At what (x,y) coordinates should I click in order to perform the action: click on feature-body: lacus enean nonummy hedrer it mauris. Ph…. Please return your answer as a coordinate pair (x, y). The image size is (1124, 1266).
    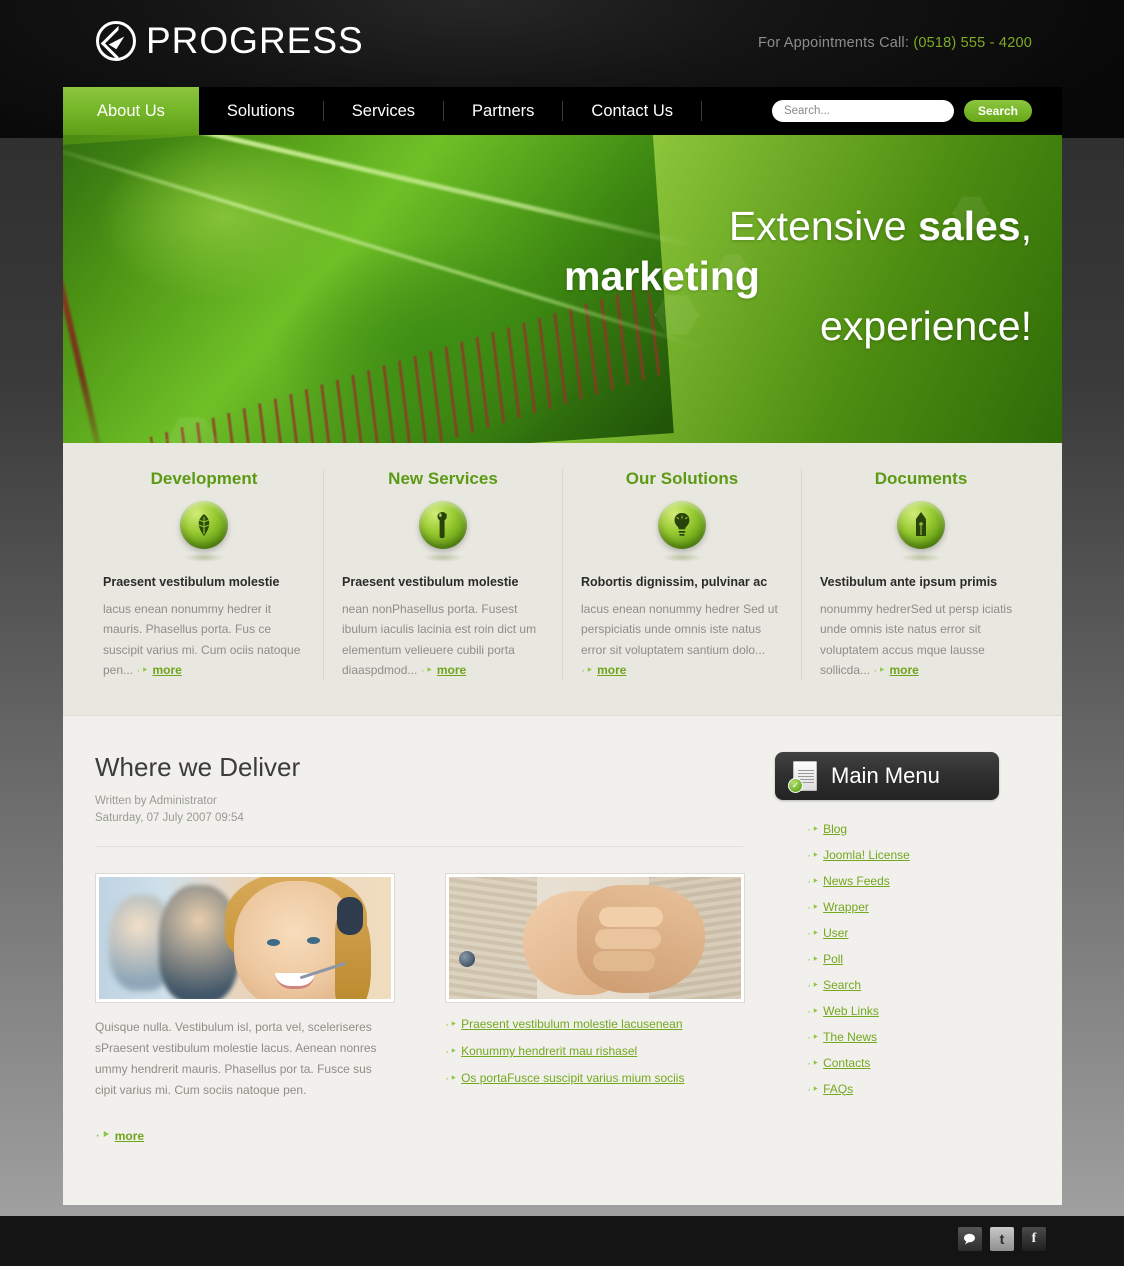
    Looking at the image, I should click on (204, 640).